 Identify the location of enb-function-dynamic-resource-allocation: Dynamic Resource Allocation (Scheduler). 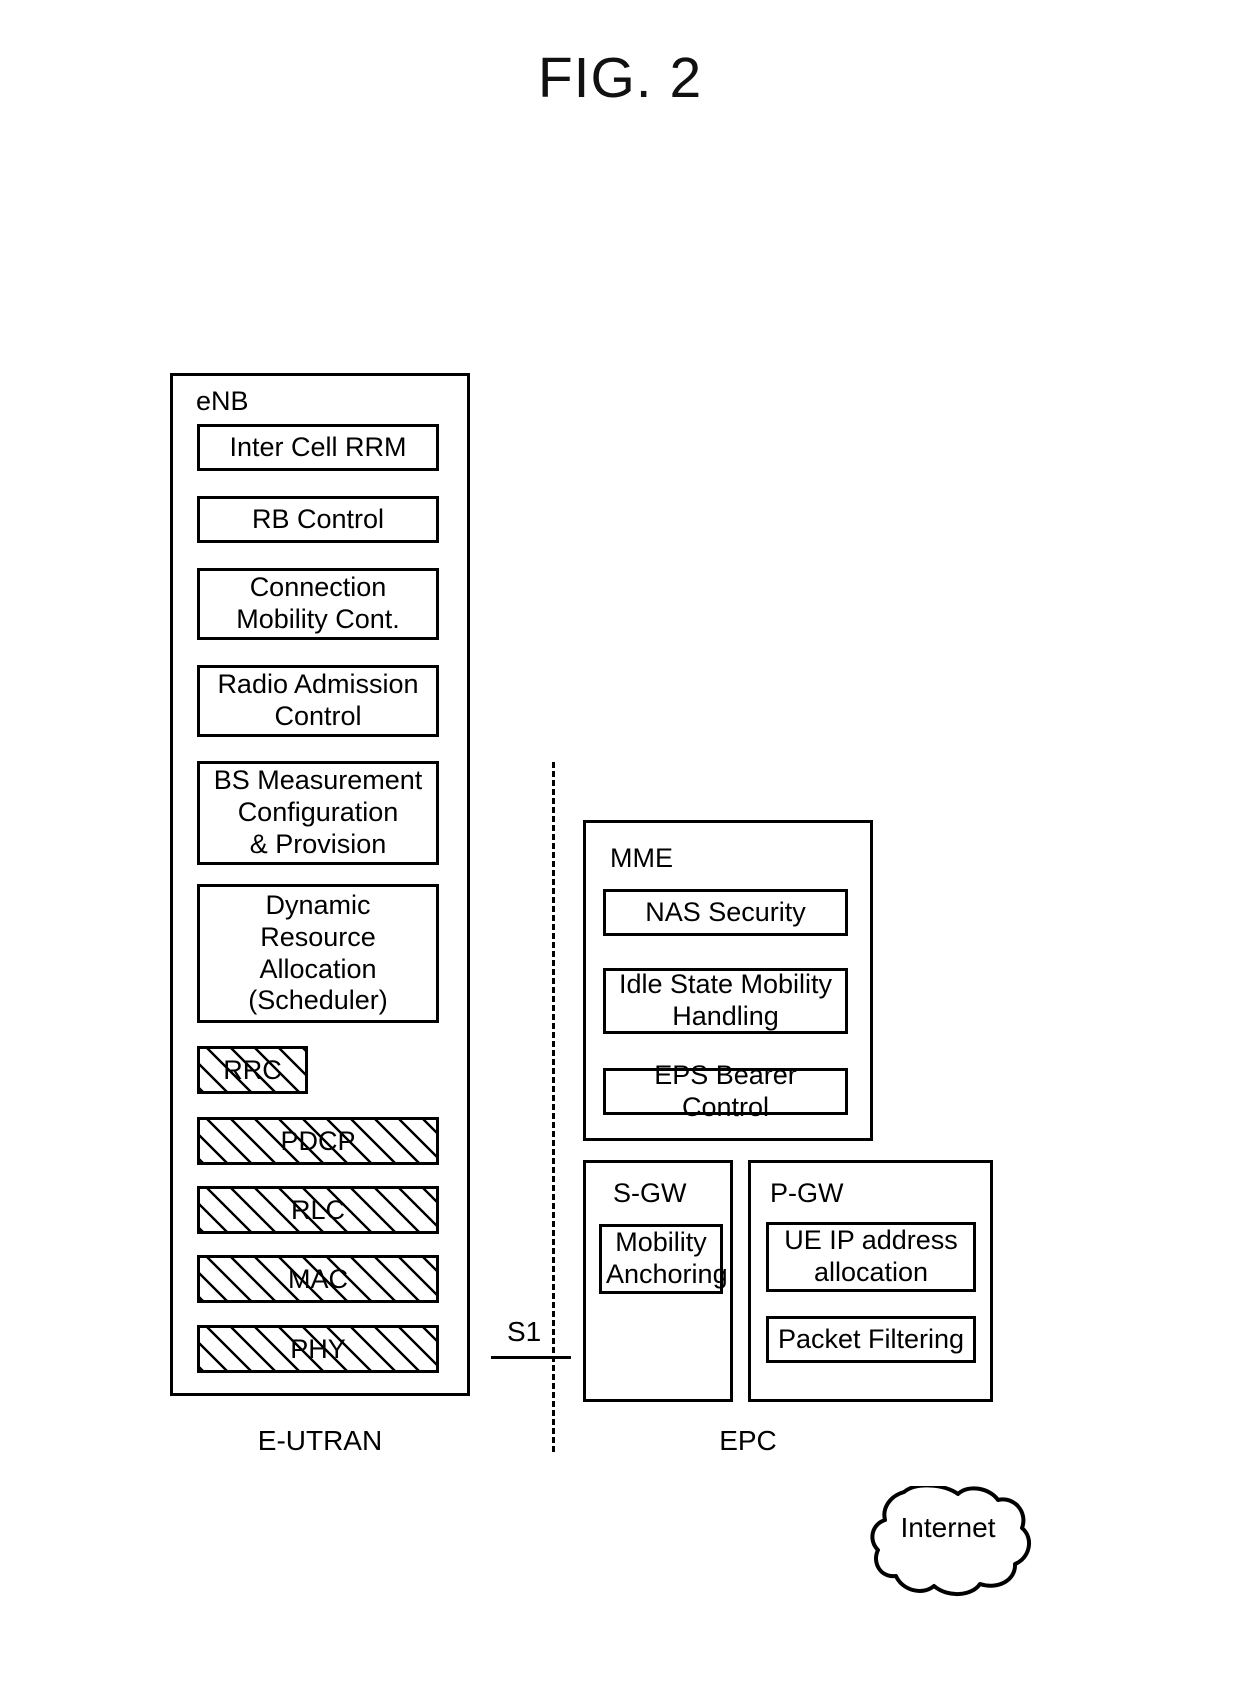
(318, 953).